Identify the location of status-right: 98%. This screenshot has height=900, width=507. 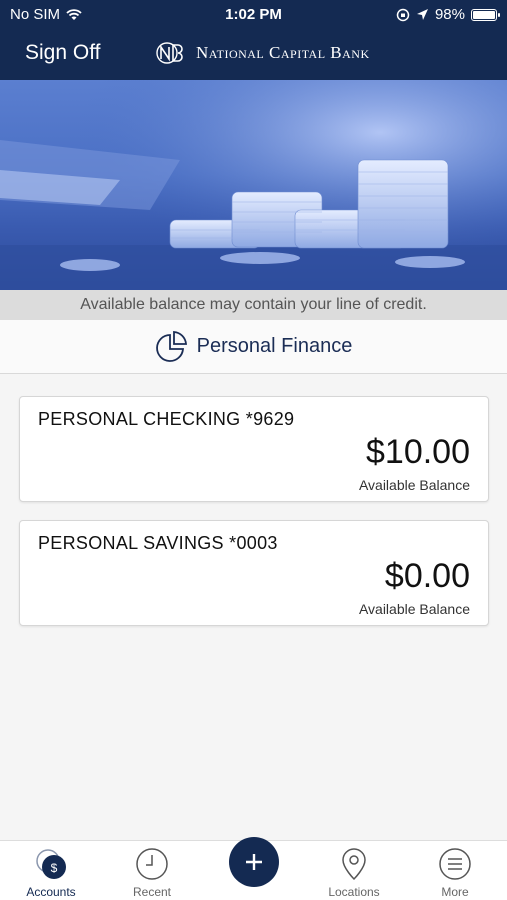
(448, 14).